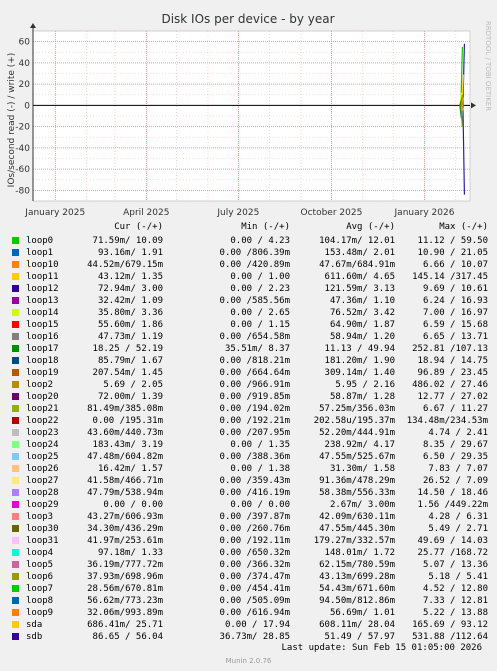  I want to click on legend-min-value: 0.00 /388.36m, so click(254, 457).